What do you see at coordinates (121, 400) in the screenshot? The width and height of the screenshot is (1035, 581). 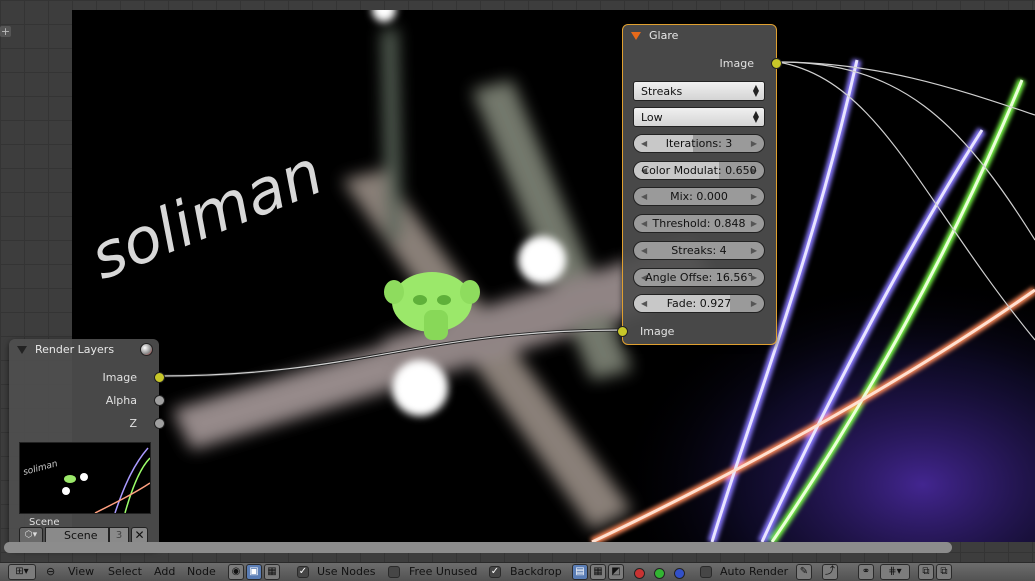 I see `output-label-alpha: Alpha` at bounding box center [121, 400].